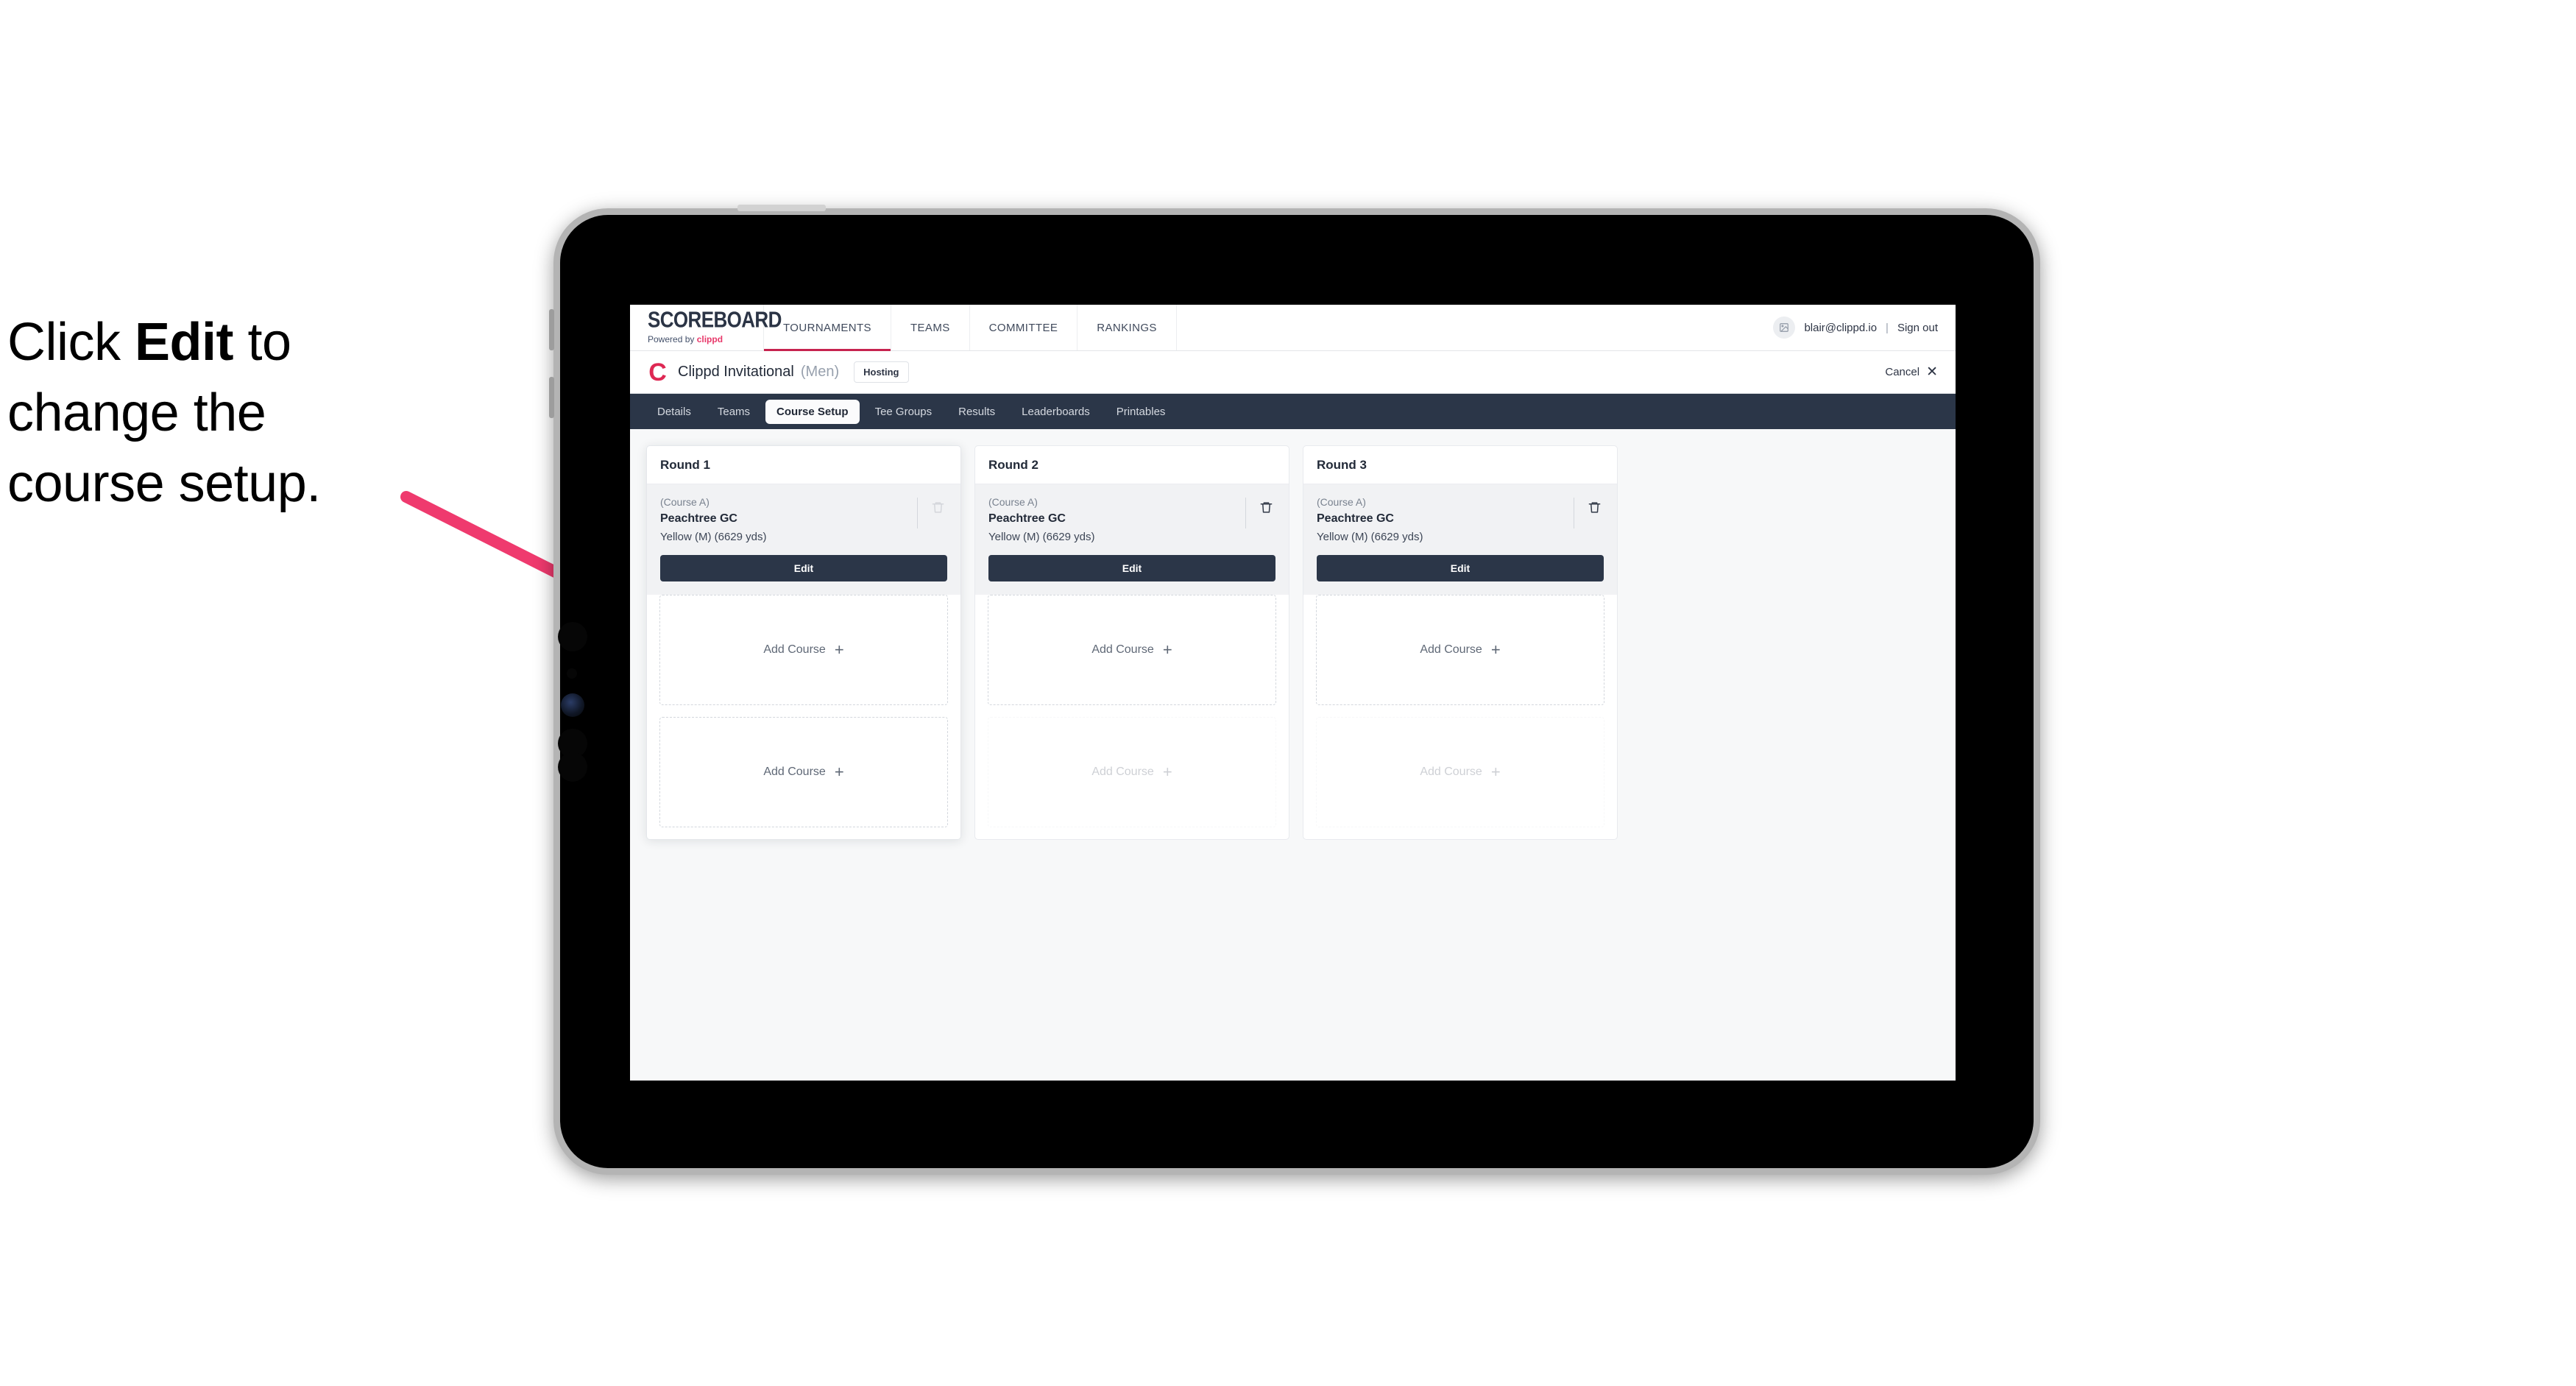 Image resolution: width=2576 pixels, height=1386 pixels. I want to click on annotation-line2: change the, so click(136, 412).